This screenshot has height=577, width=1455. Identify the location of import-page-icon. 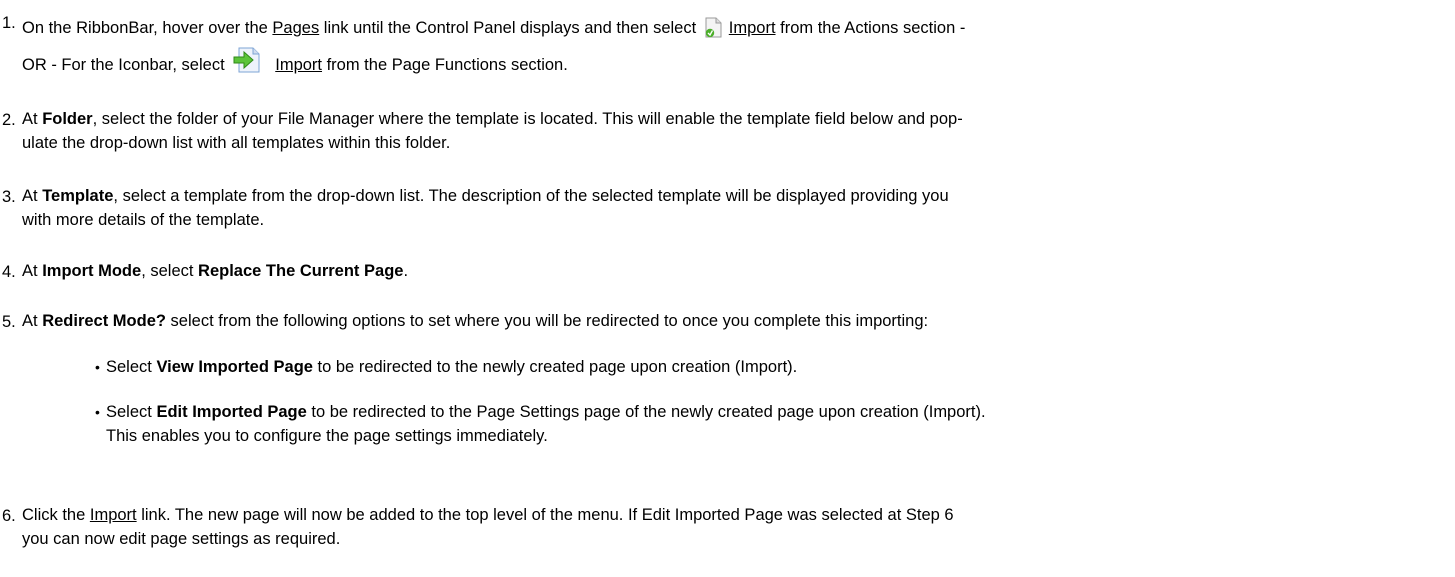
(713, 27).